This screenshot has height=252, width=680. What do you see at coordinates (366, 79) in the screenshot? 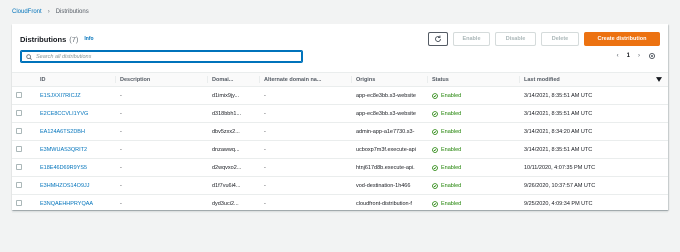
I see `column-label: Origins` at bounding box center [366, 79].